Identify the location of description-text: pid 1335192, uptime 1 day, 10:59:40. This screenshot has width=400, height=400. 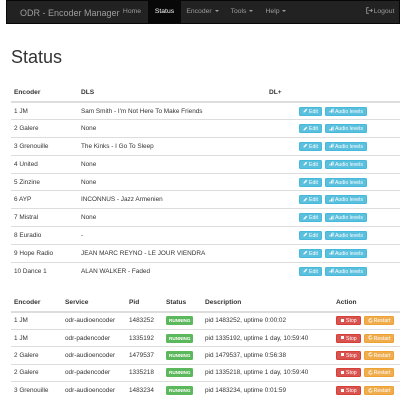
(267, 337).